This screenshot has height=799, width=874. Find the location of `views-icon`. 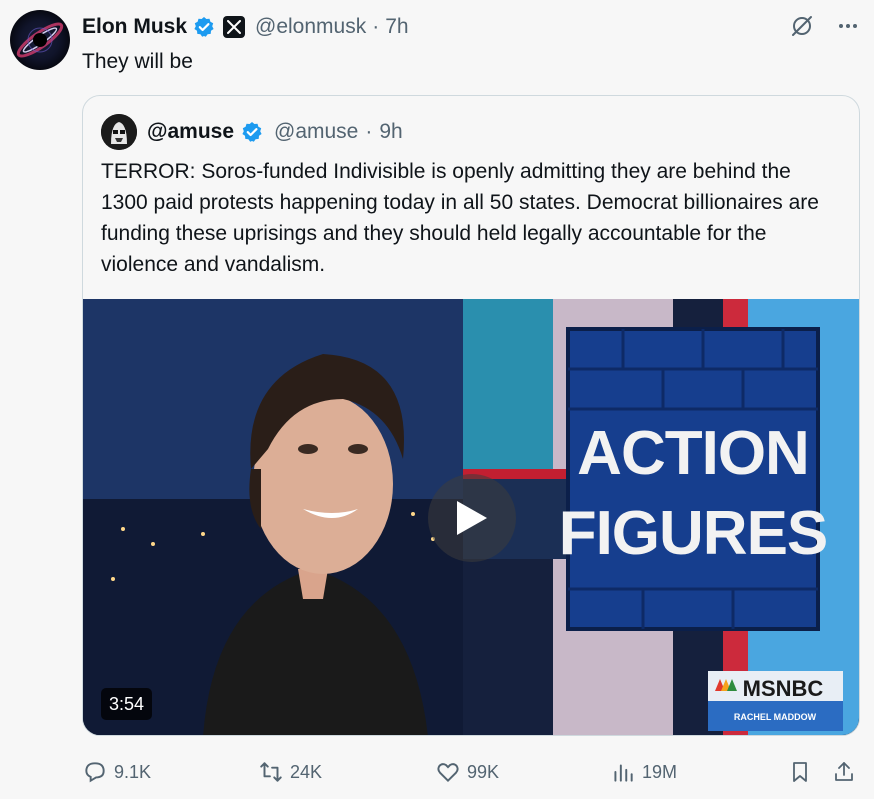

views-icon is located at coordinates (623, 773).